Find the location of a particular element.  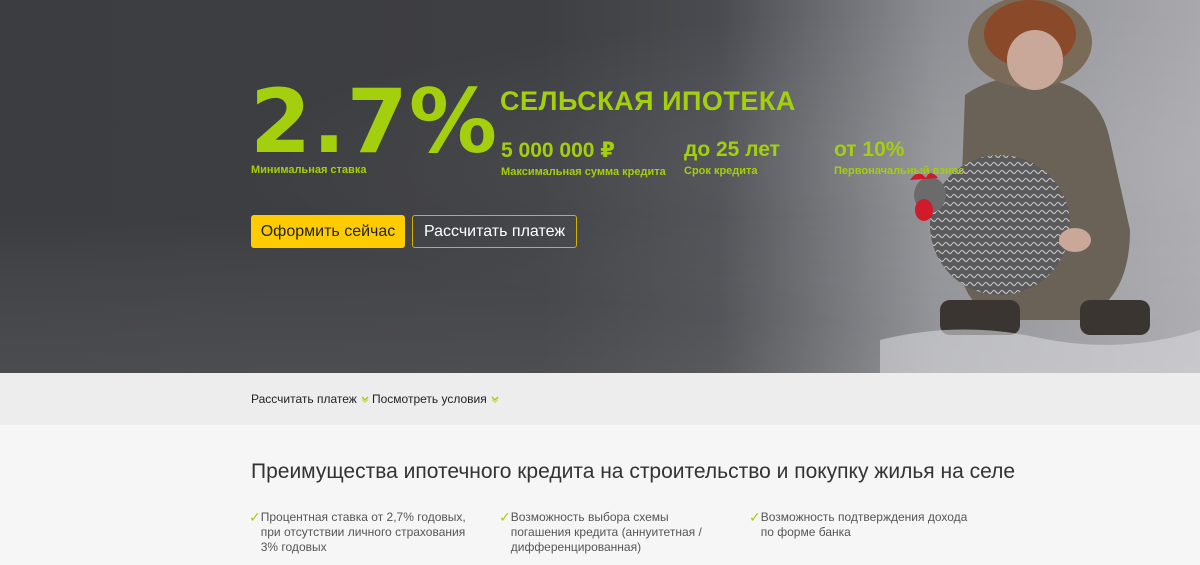

stat-value: 5 000 000 ₽ is located at coordinates (558, 150).